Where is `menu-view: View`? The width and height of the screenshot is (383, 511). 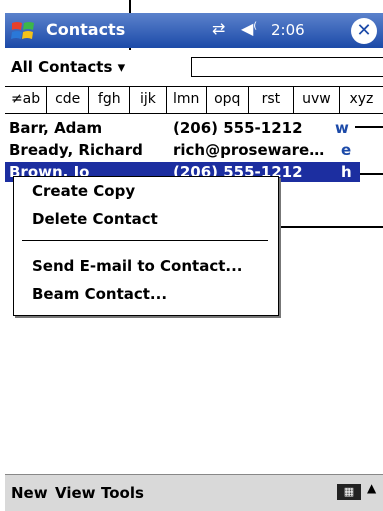 menu-view: View is located at coordinates (75, 493).